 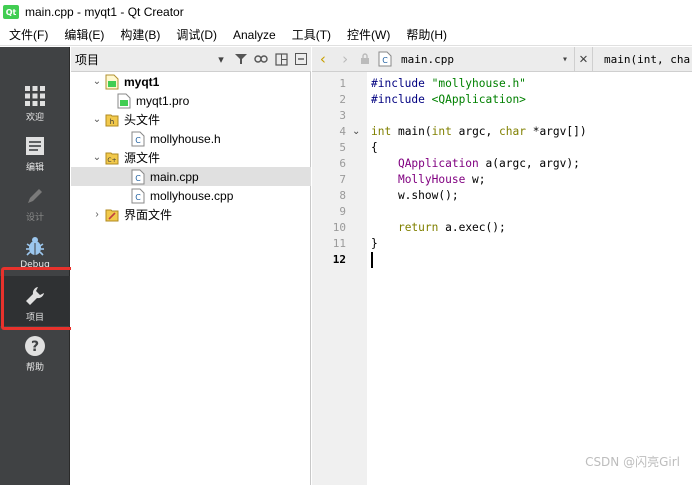 I want to click on menu-build: 构建(B), so click(x=139, y=35).